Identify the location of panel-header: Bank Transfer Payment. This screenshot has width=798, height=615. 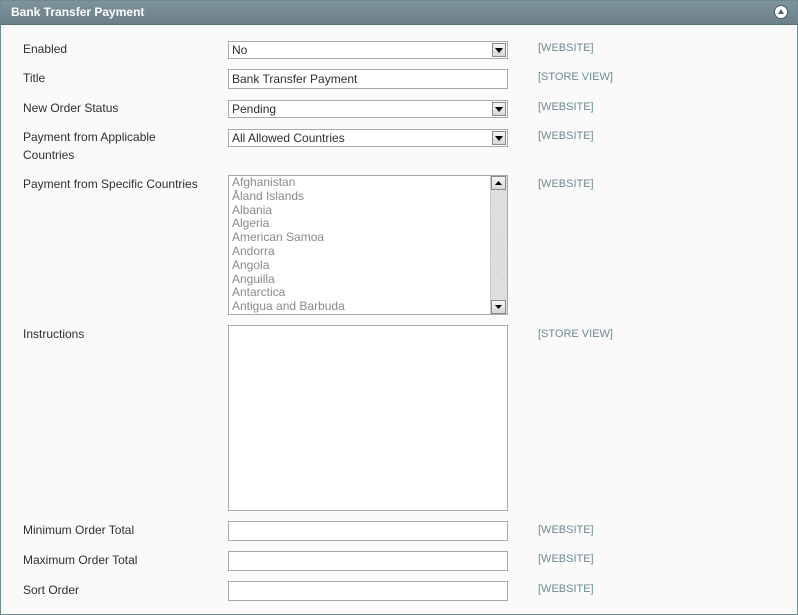
(399, 13).